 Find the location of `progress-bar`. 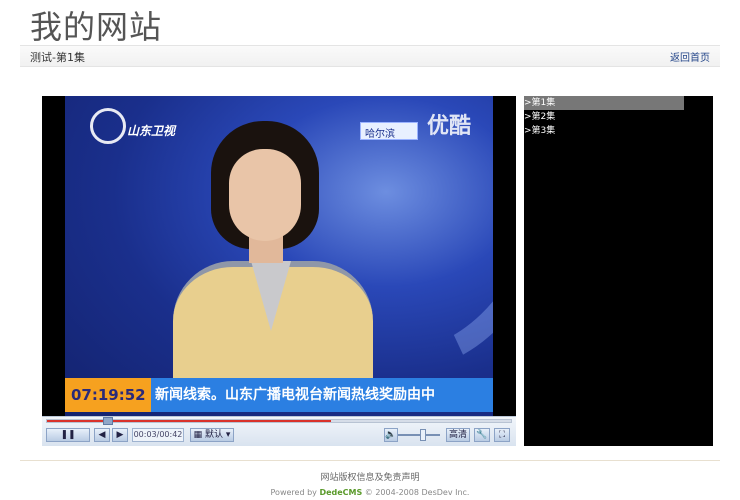

progress-bar is located at coordinates (279, 421).